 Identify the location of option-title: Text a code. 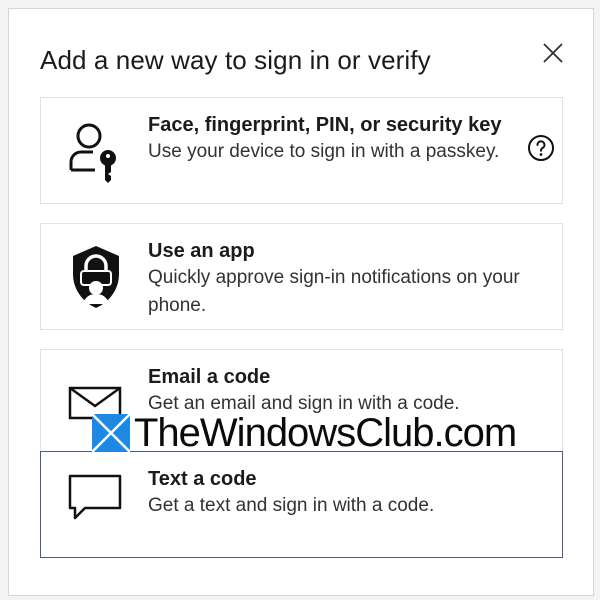
(202, 479).